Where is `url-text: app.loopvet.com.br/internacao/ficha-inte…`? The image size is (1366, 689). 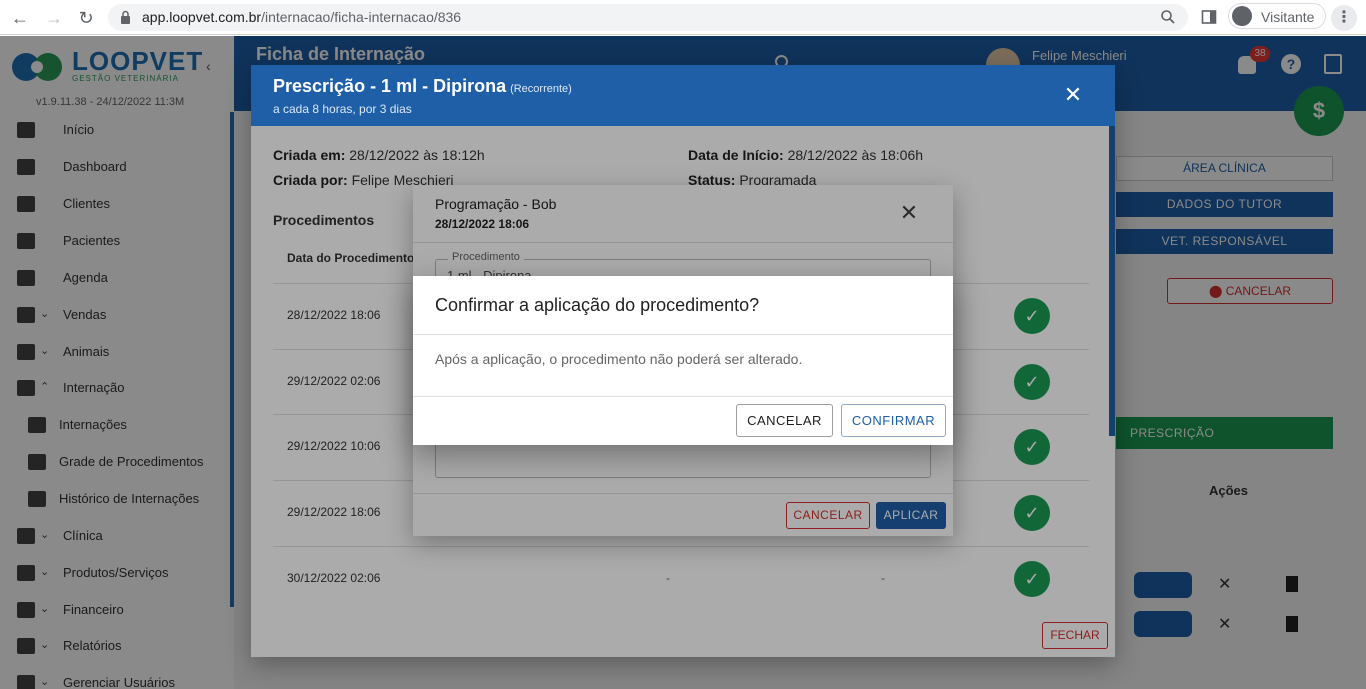
url-text: app.loopvet.com.br/internacao/ficha-inte… is located at coordinates (302, 17).